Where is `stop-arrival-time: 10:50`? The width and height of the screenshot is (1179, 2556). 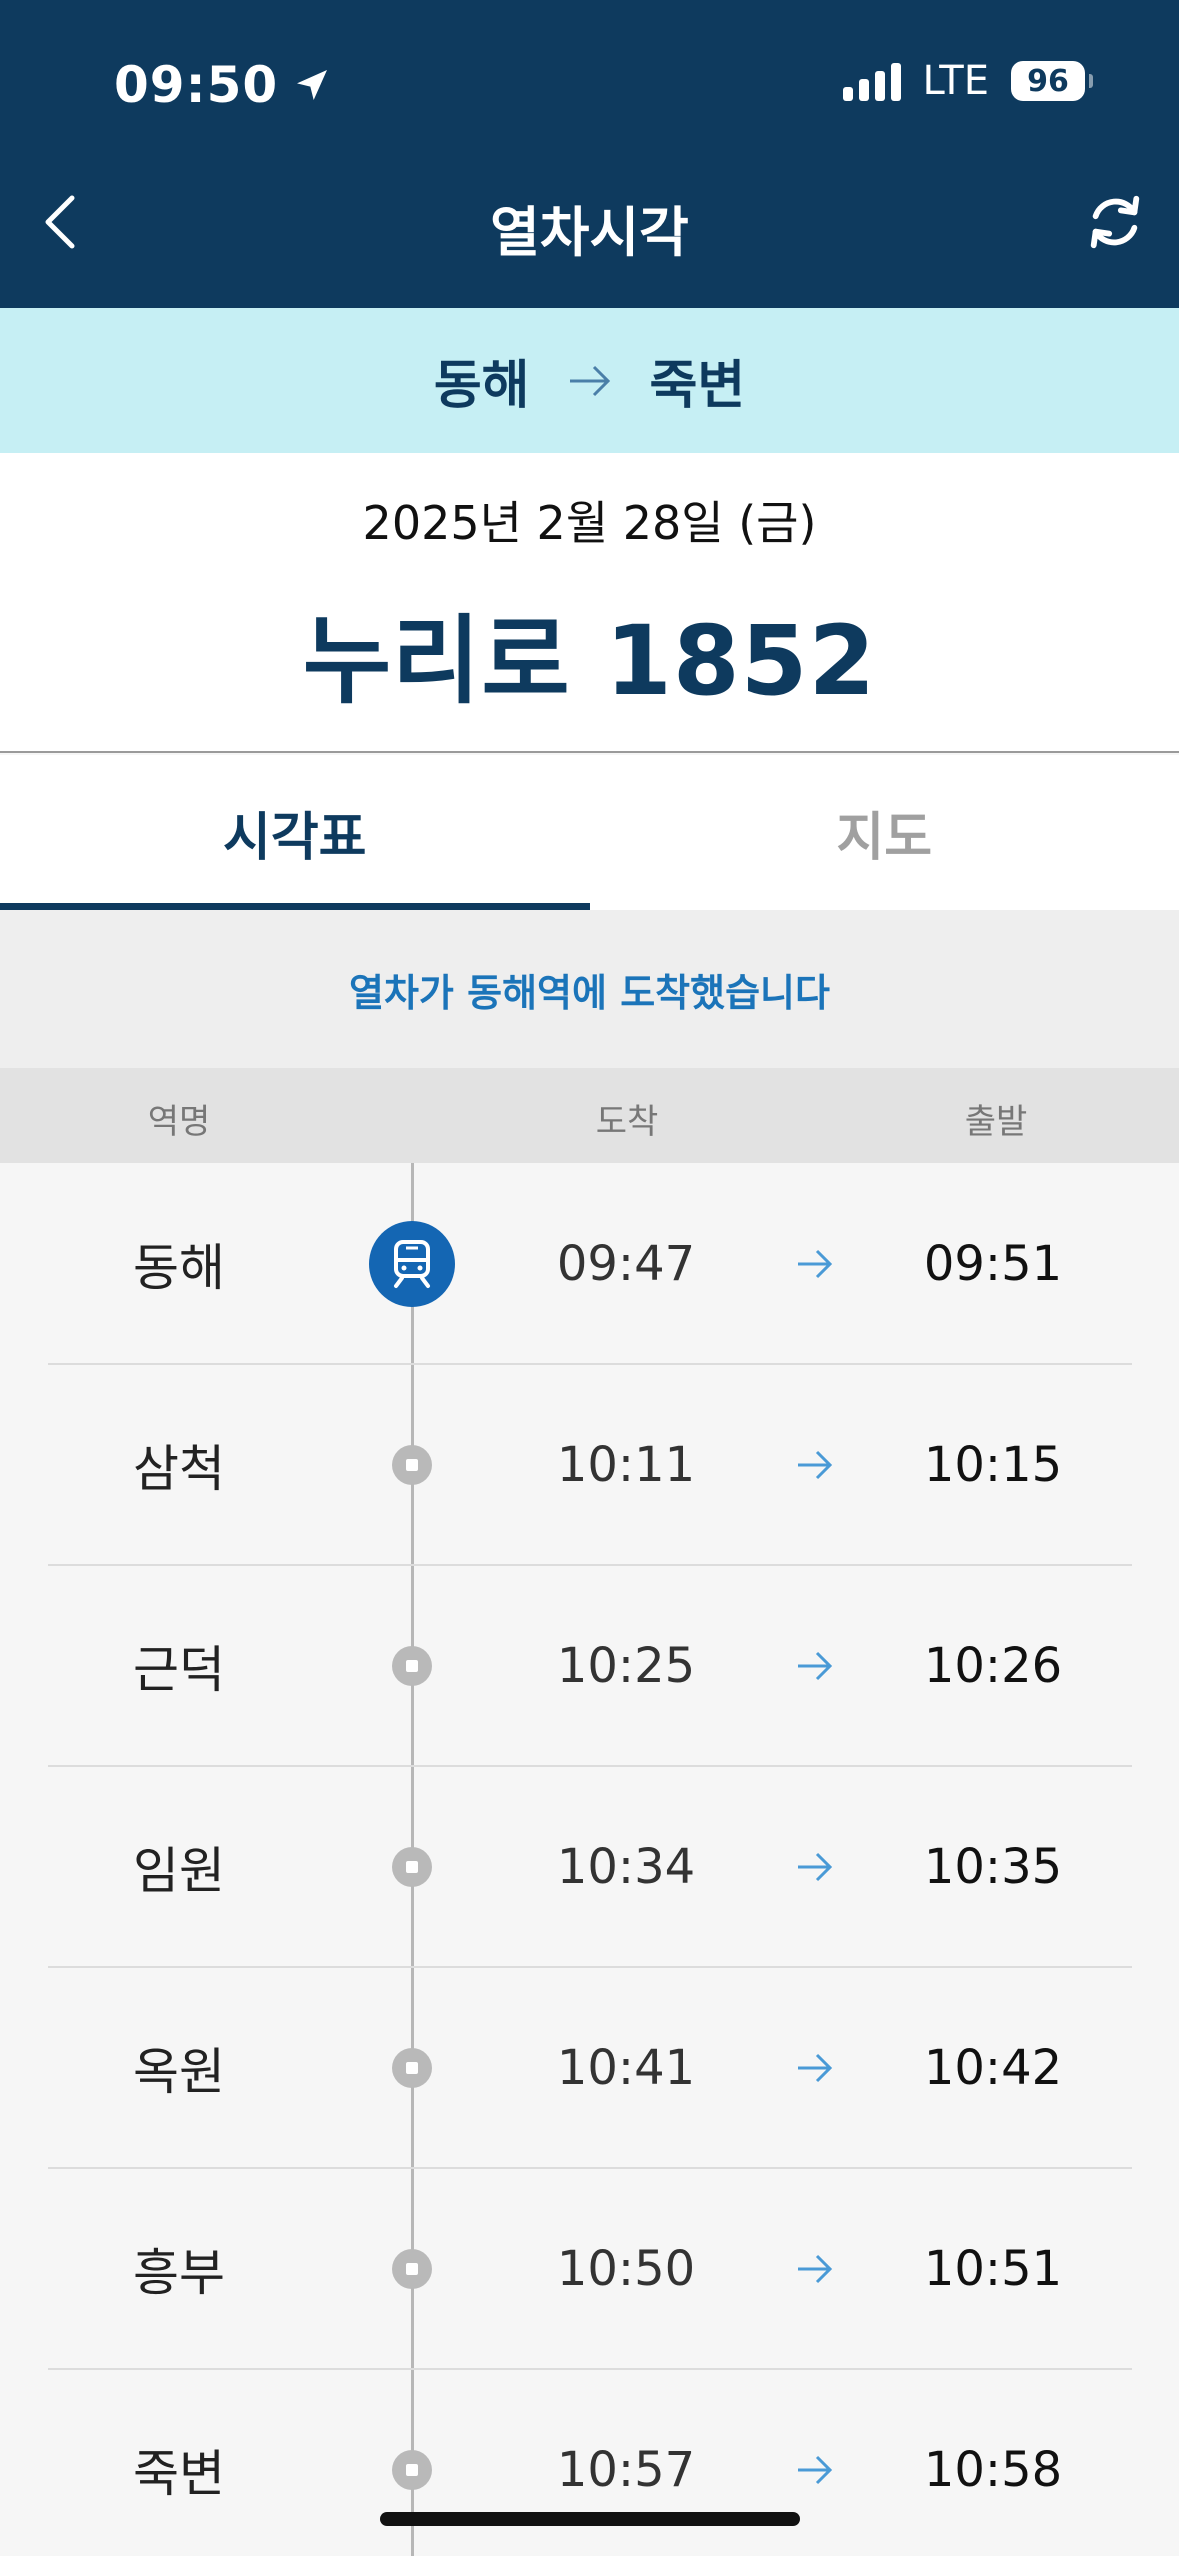
stop-arrival-time: 10:50 is located at coordinates (626, 2268).